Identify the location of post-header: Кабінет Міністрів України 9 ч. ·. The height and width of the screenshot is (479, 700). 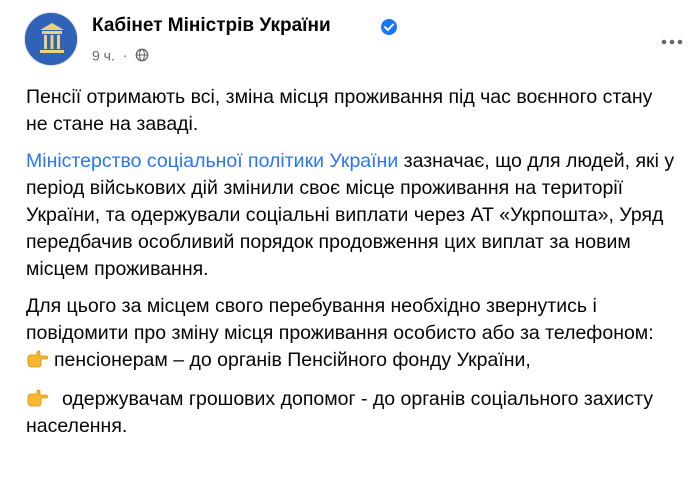
(353, 39).